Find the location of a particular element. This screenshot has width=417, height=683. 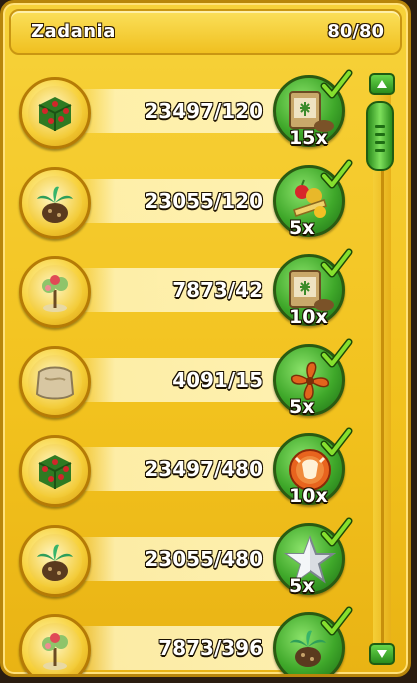

title-bar: Zadania 80/80 is located at coordinates (205, 32).